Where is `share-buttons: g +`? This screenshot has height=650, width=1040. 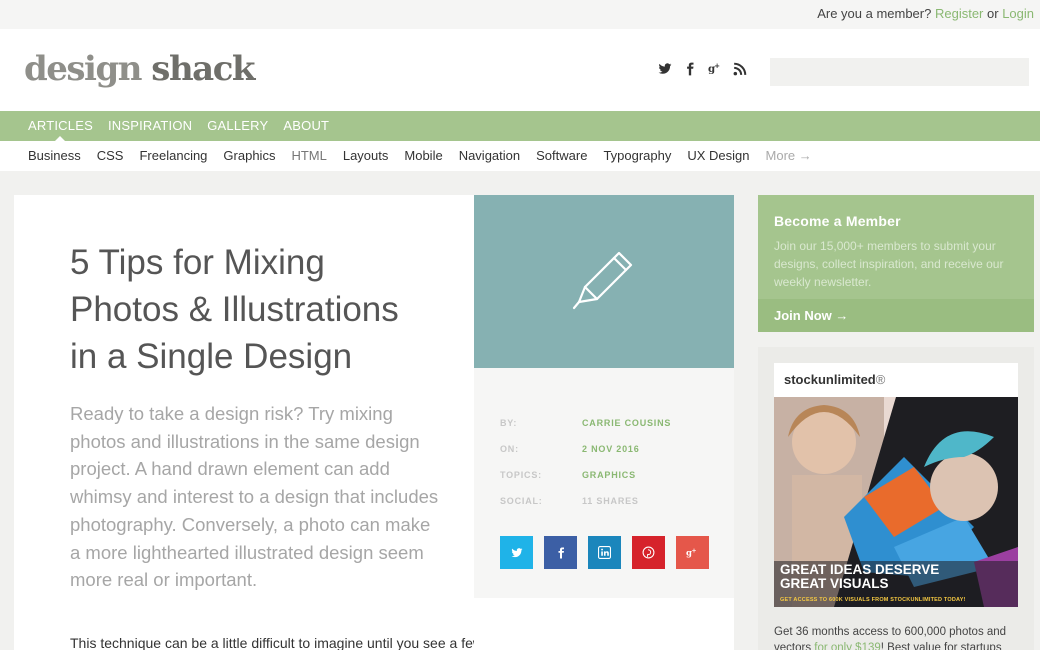
share-buttons: g + is located at coordinates (604, 552).